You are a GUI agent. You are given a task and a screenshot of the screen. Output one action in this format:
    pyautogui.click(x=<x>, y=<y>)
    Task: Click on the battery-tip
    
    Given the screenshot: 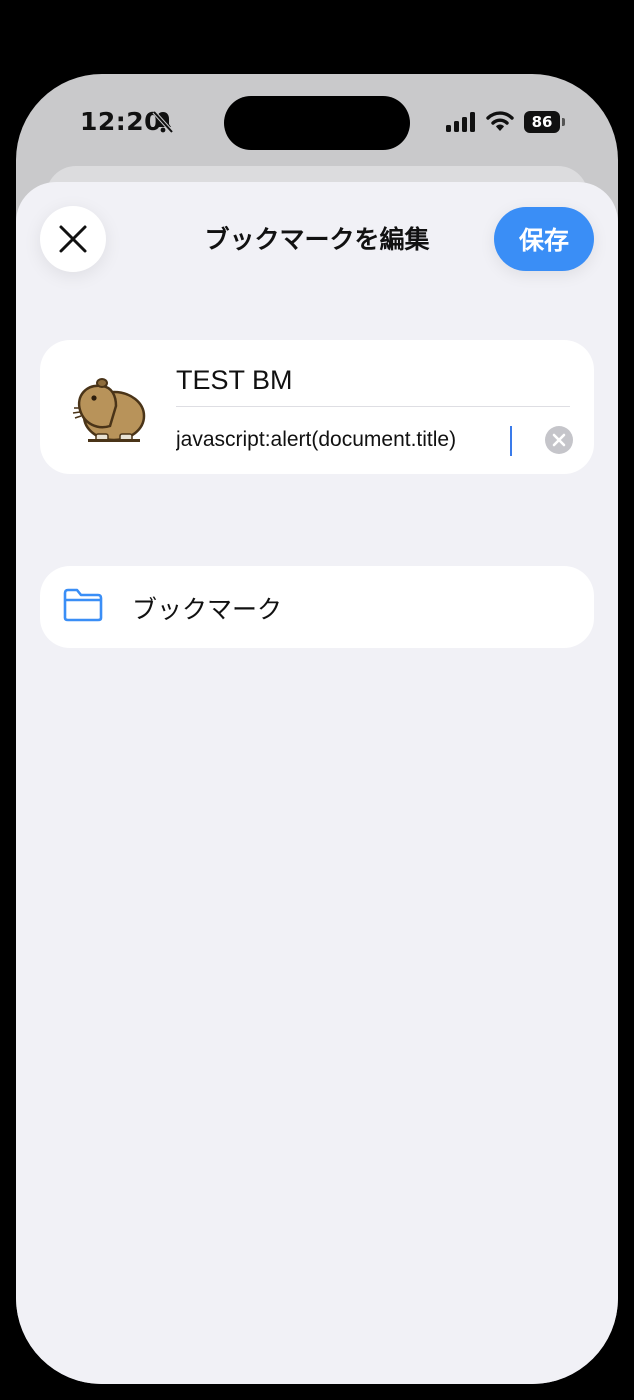 What is the action you would take?
    pyautogui.click(x=563, y=122)
    